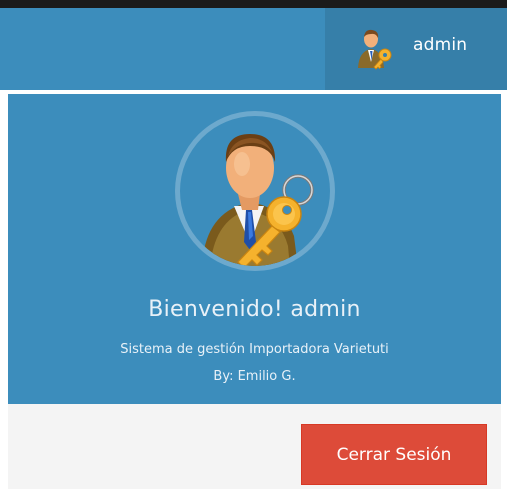 This screenshot has width=507, height=489. What do you see at coordinates (254, 349) in the screenshot?
I see `system-subtitle: Sistema de gestión Importadora Varietuti` at bounding box center [254, 349].